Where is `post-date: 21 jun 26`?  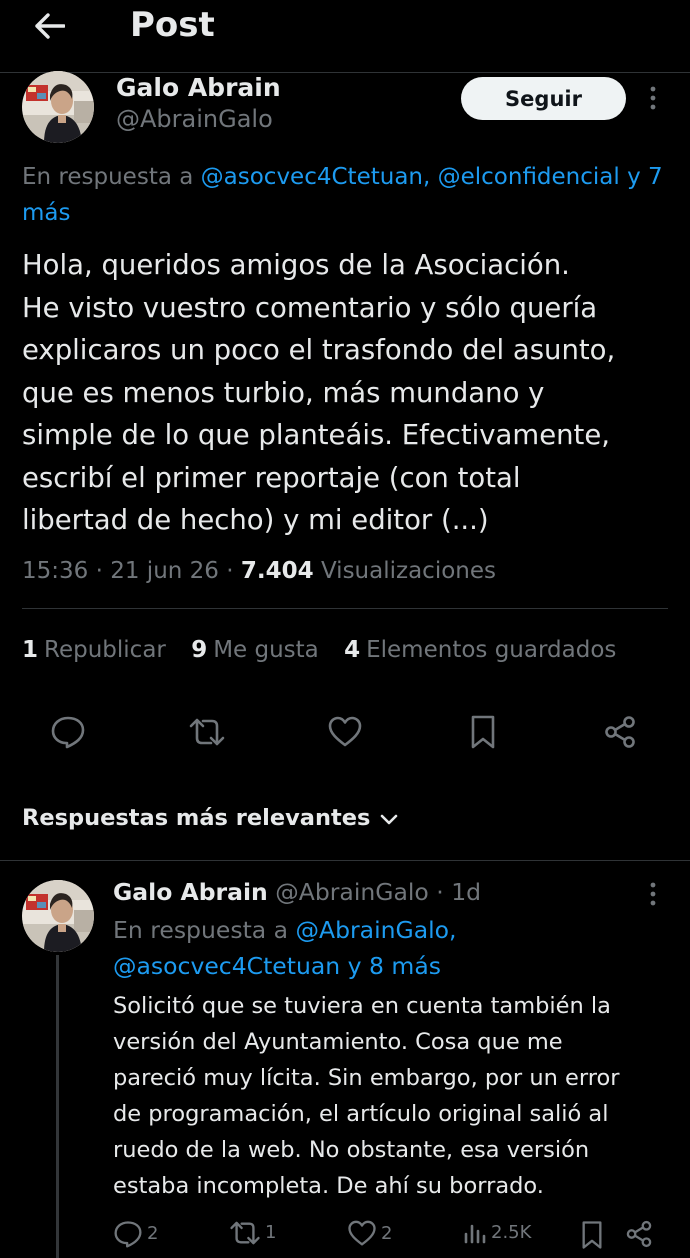
post-date: 21 jun 26 is located at coordinates (164, 571).